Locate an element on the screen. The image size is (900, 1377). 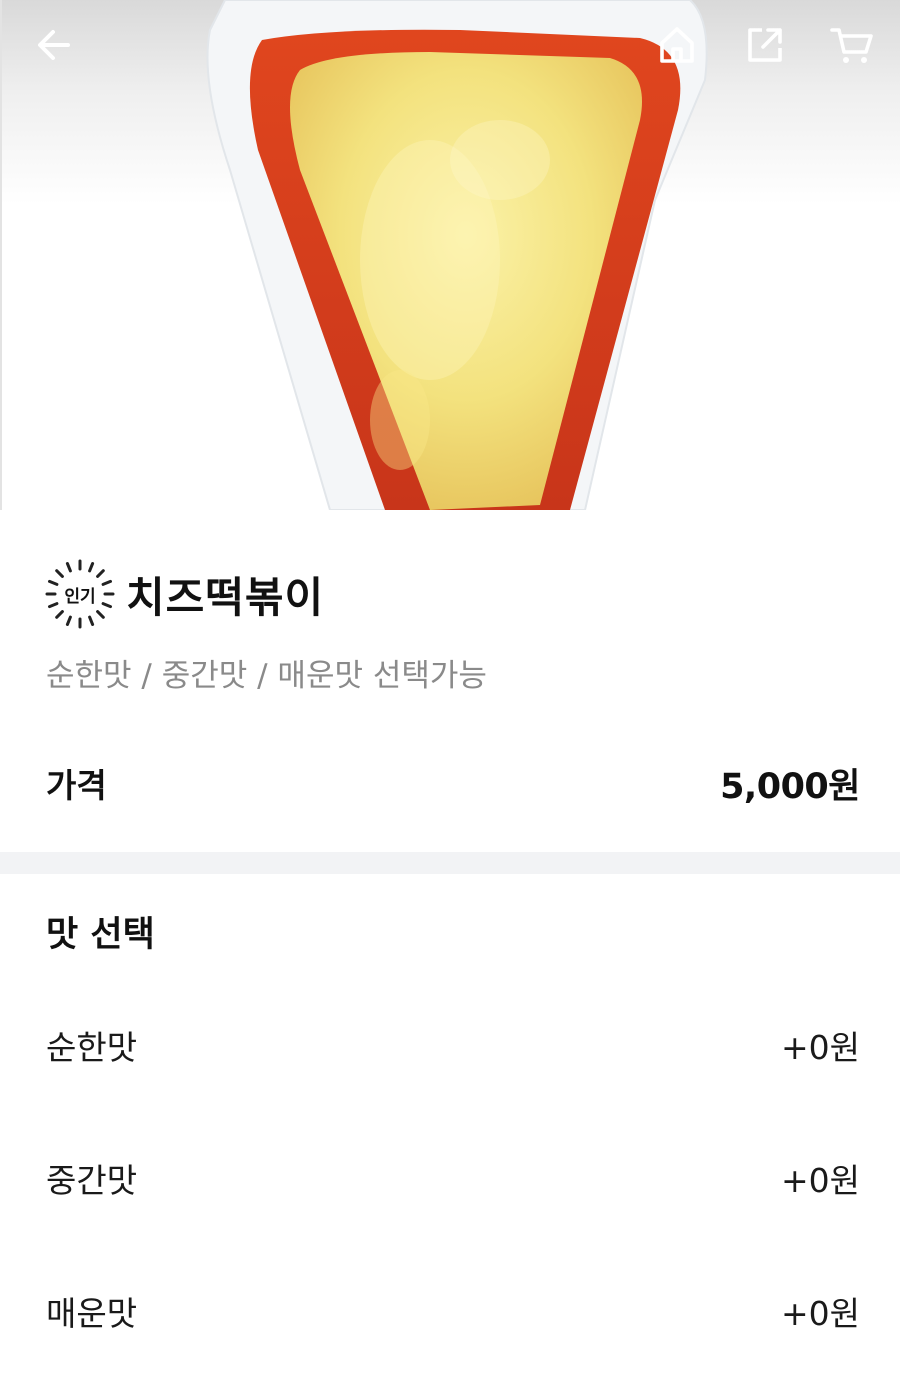
product-name: 치즈떡볶이 is located at coordinates (225, 597).